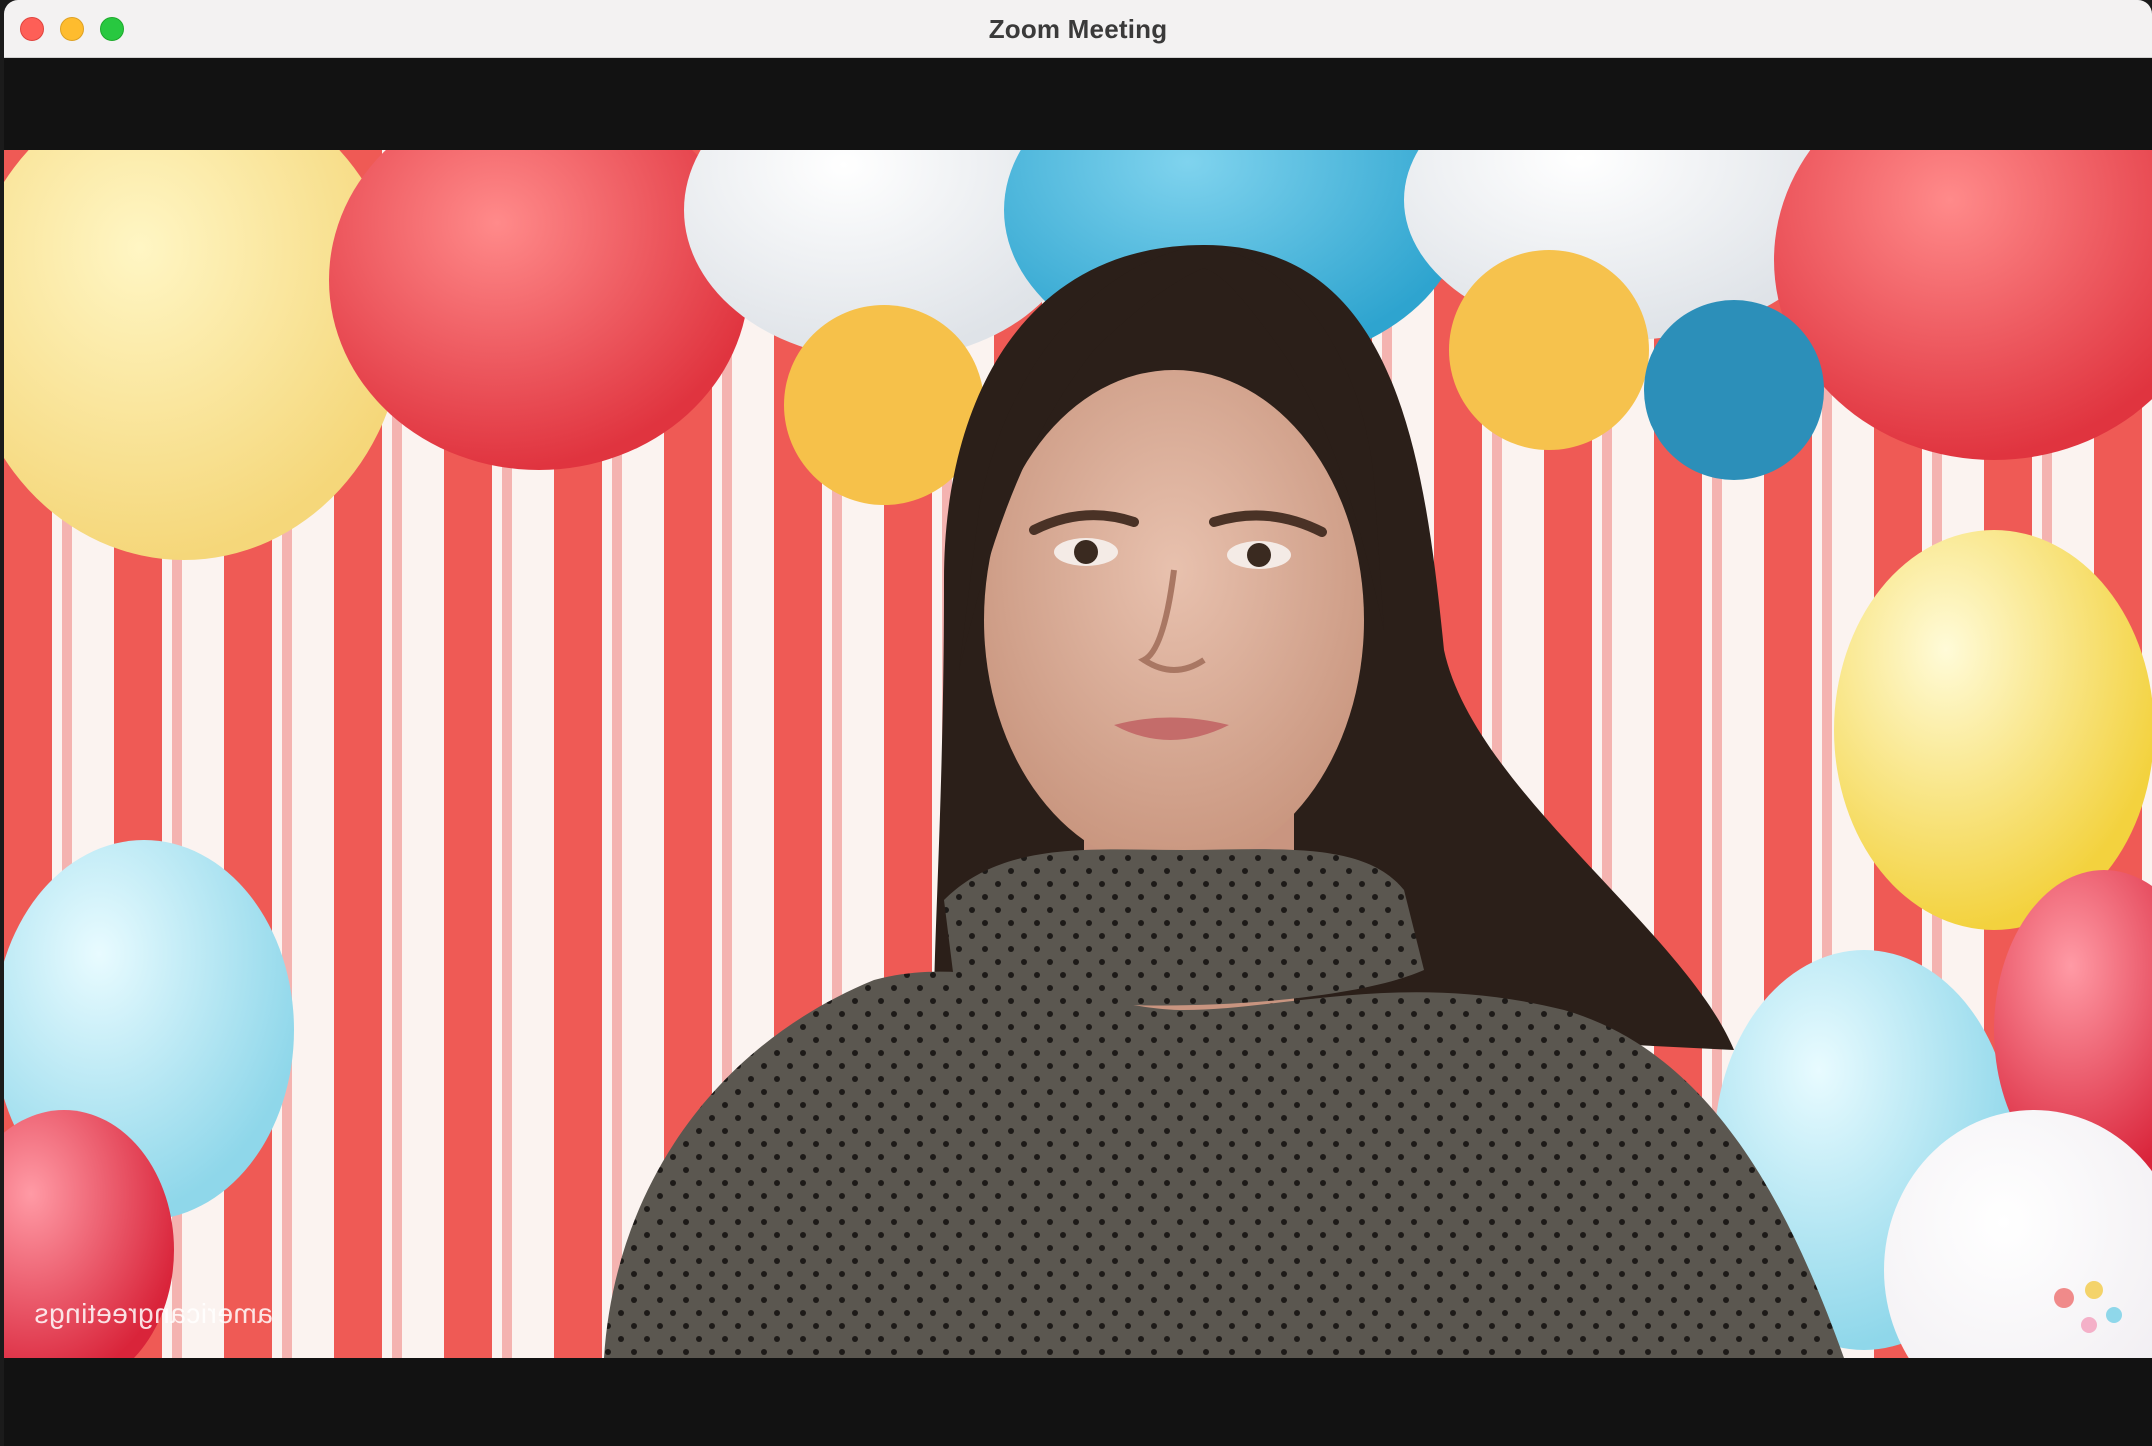 This screenshot has height=1446, width=2152. I want to click on title-bar: Zoom Meeting, so click(1078, 29).